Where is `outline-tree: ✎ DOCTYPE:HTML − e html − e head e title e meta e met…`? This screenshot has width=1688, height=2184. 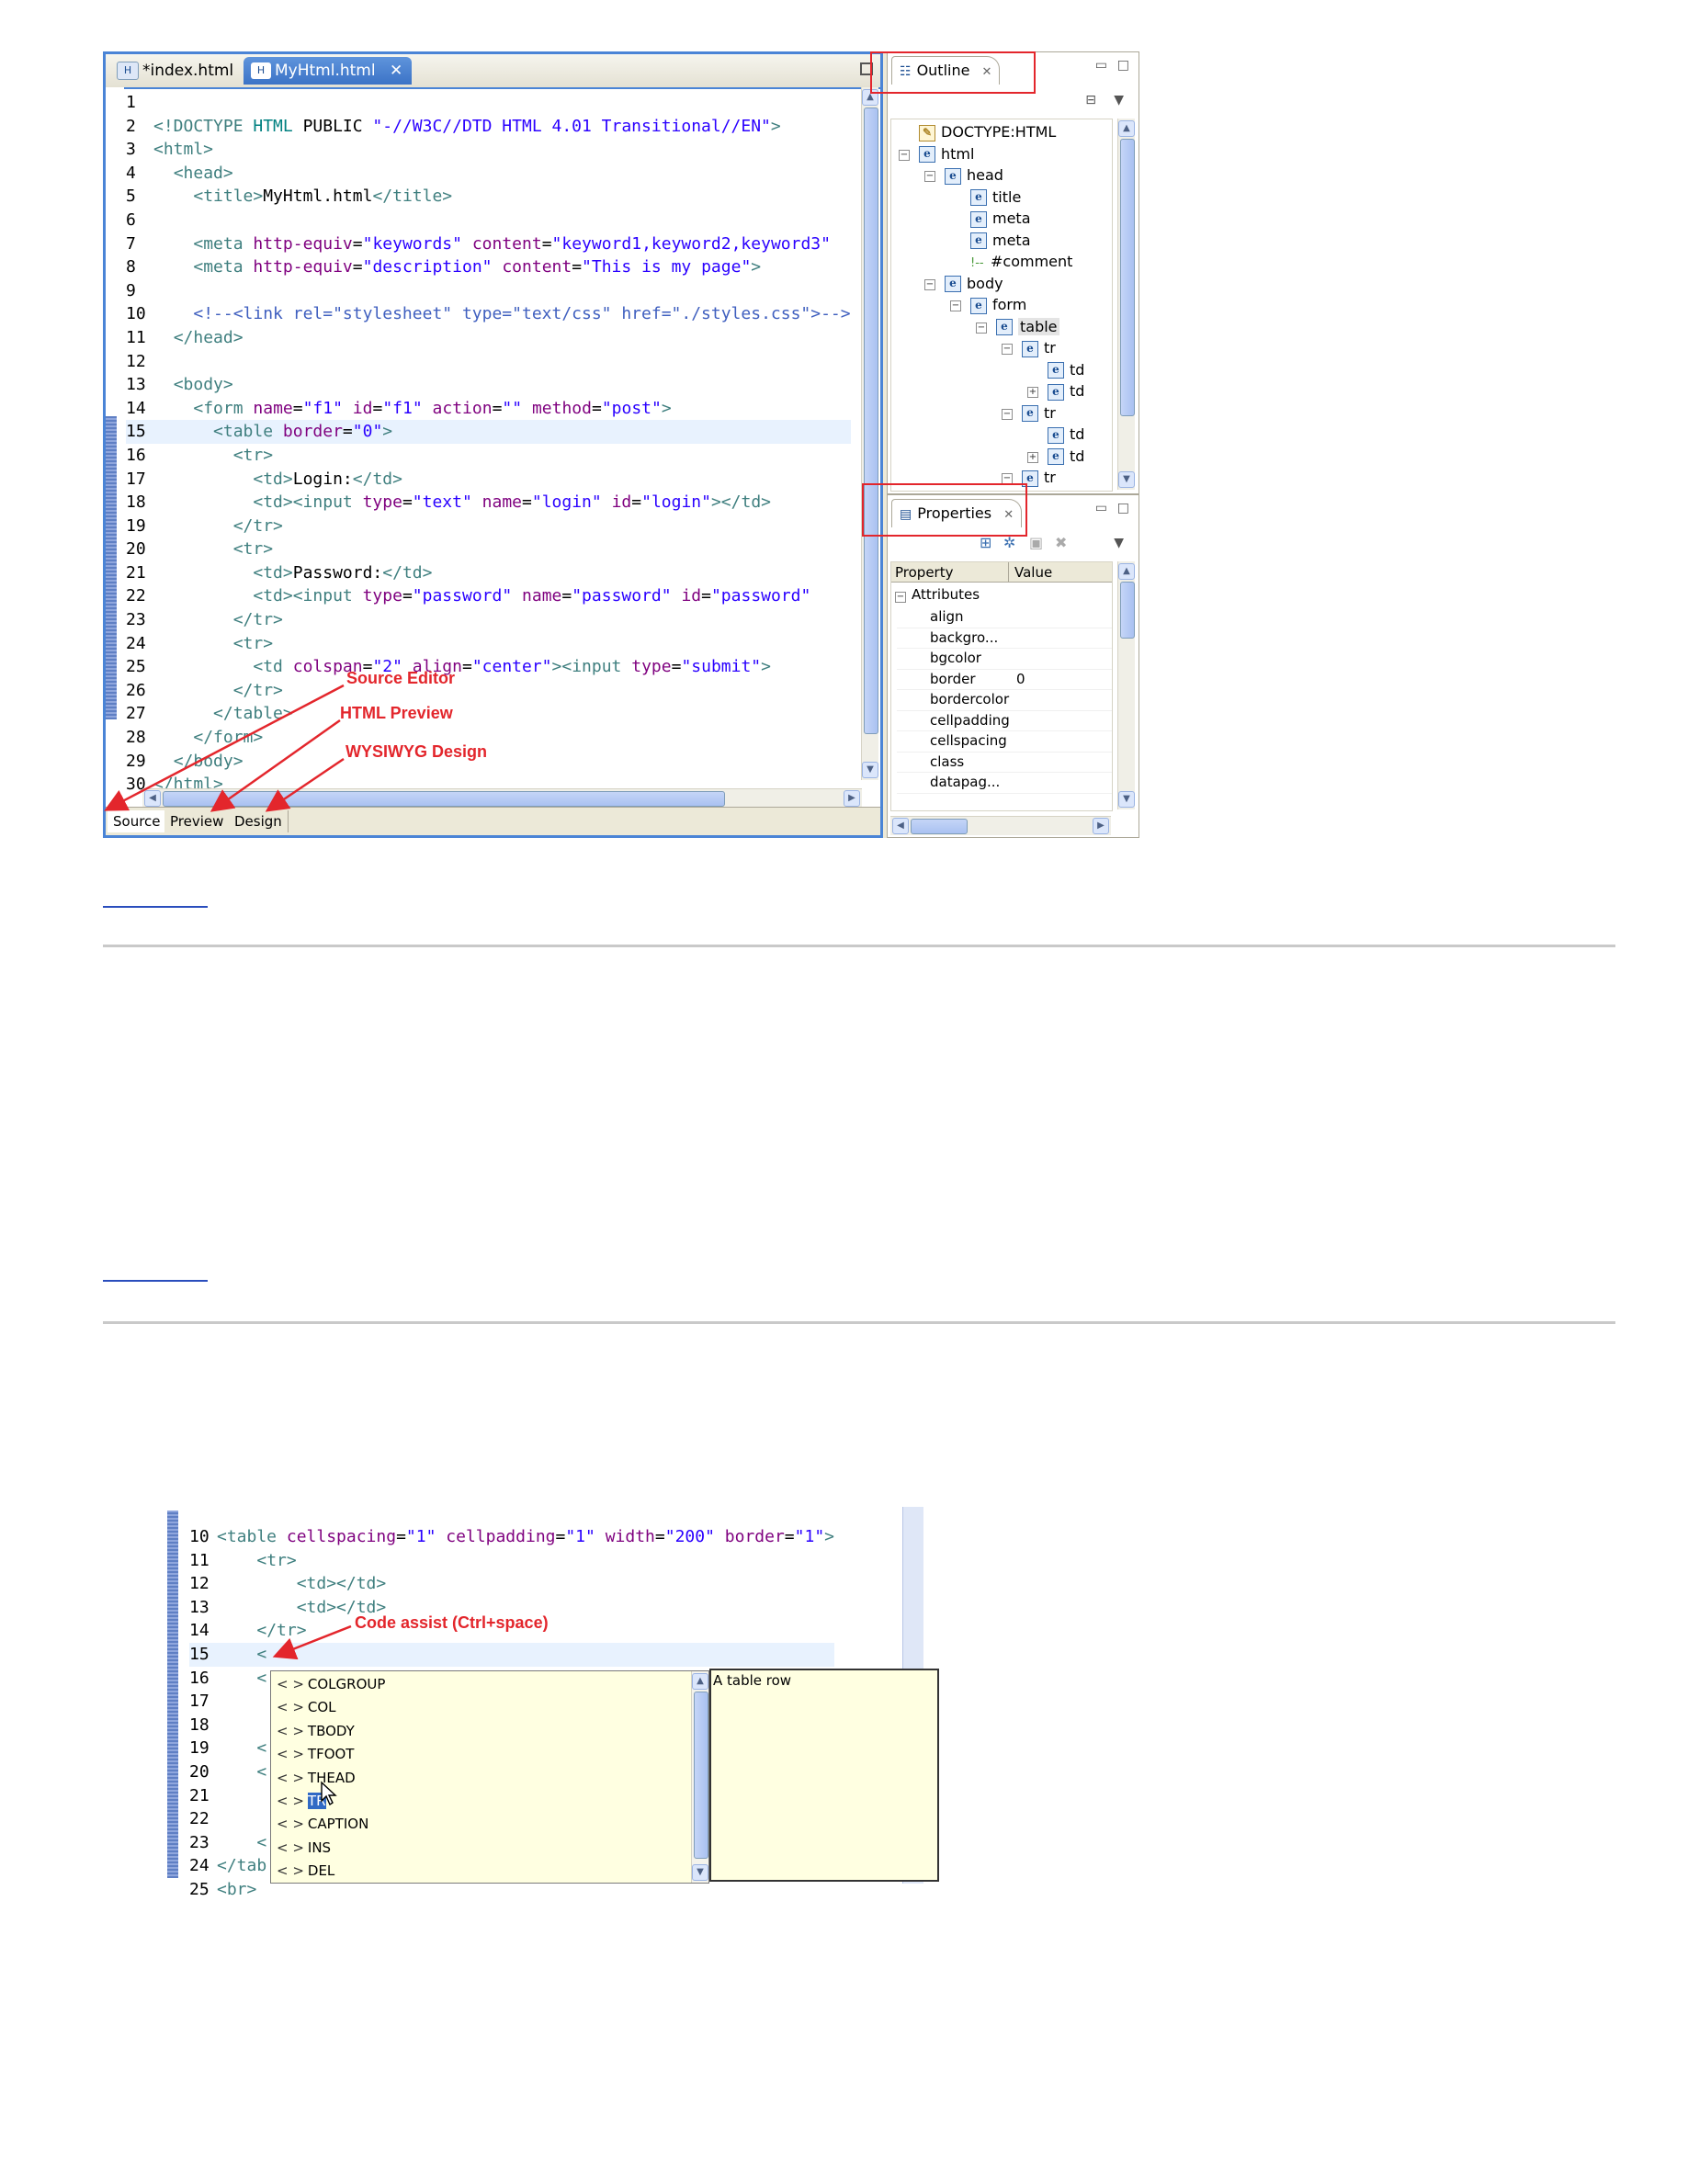
outline-tree: ✎ DOCTYPE:HTML − e html − e head e title e meta e met… is located at coordinates (1001, 305).